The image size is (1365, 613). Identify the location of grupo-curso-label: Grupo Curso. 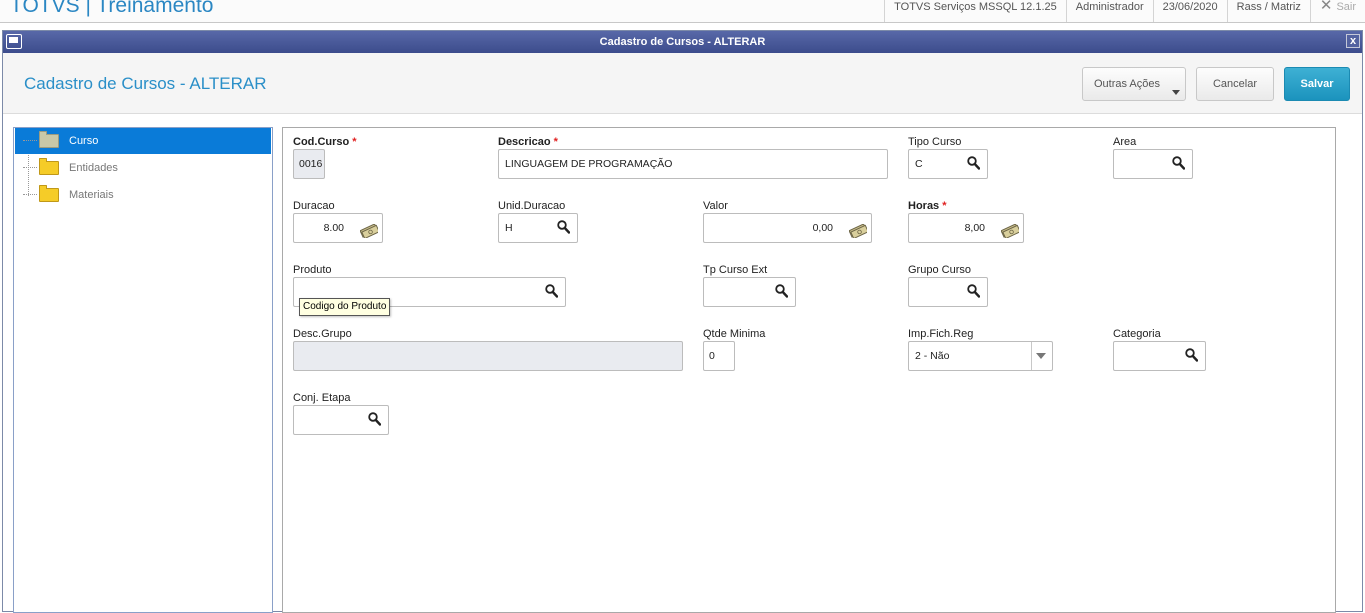
(939, 270).